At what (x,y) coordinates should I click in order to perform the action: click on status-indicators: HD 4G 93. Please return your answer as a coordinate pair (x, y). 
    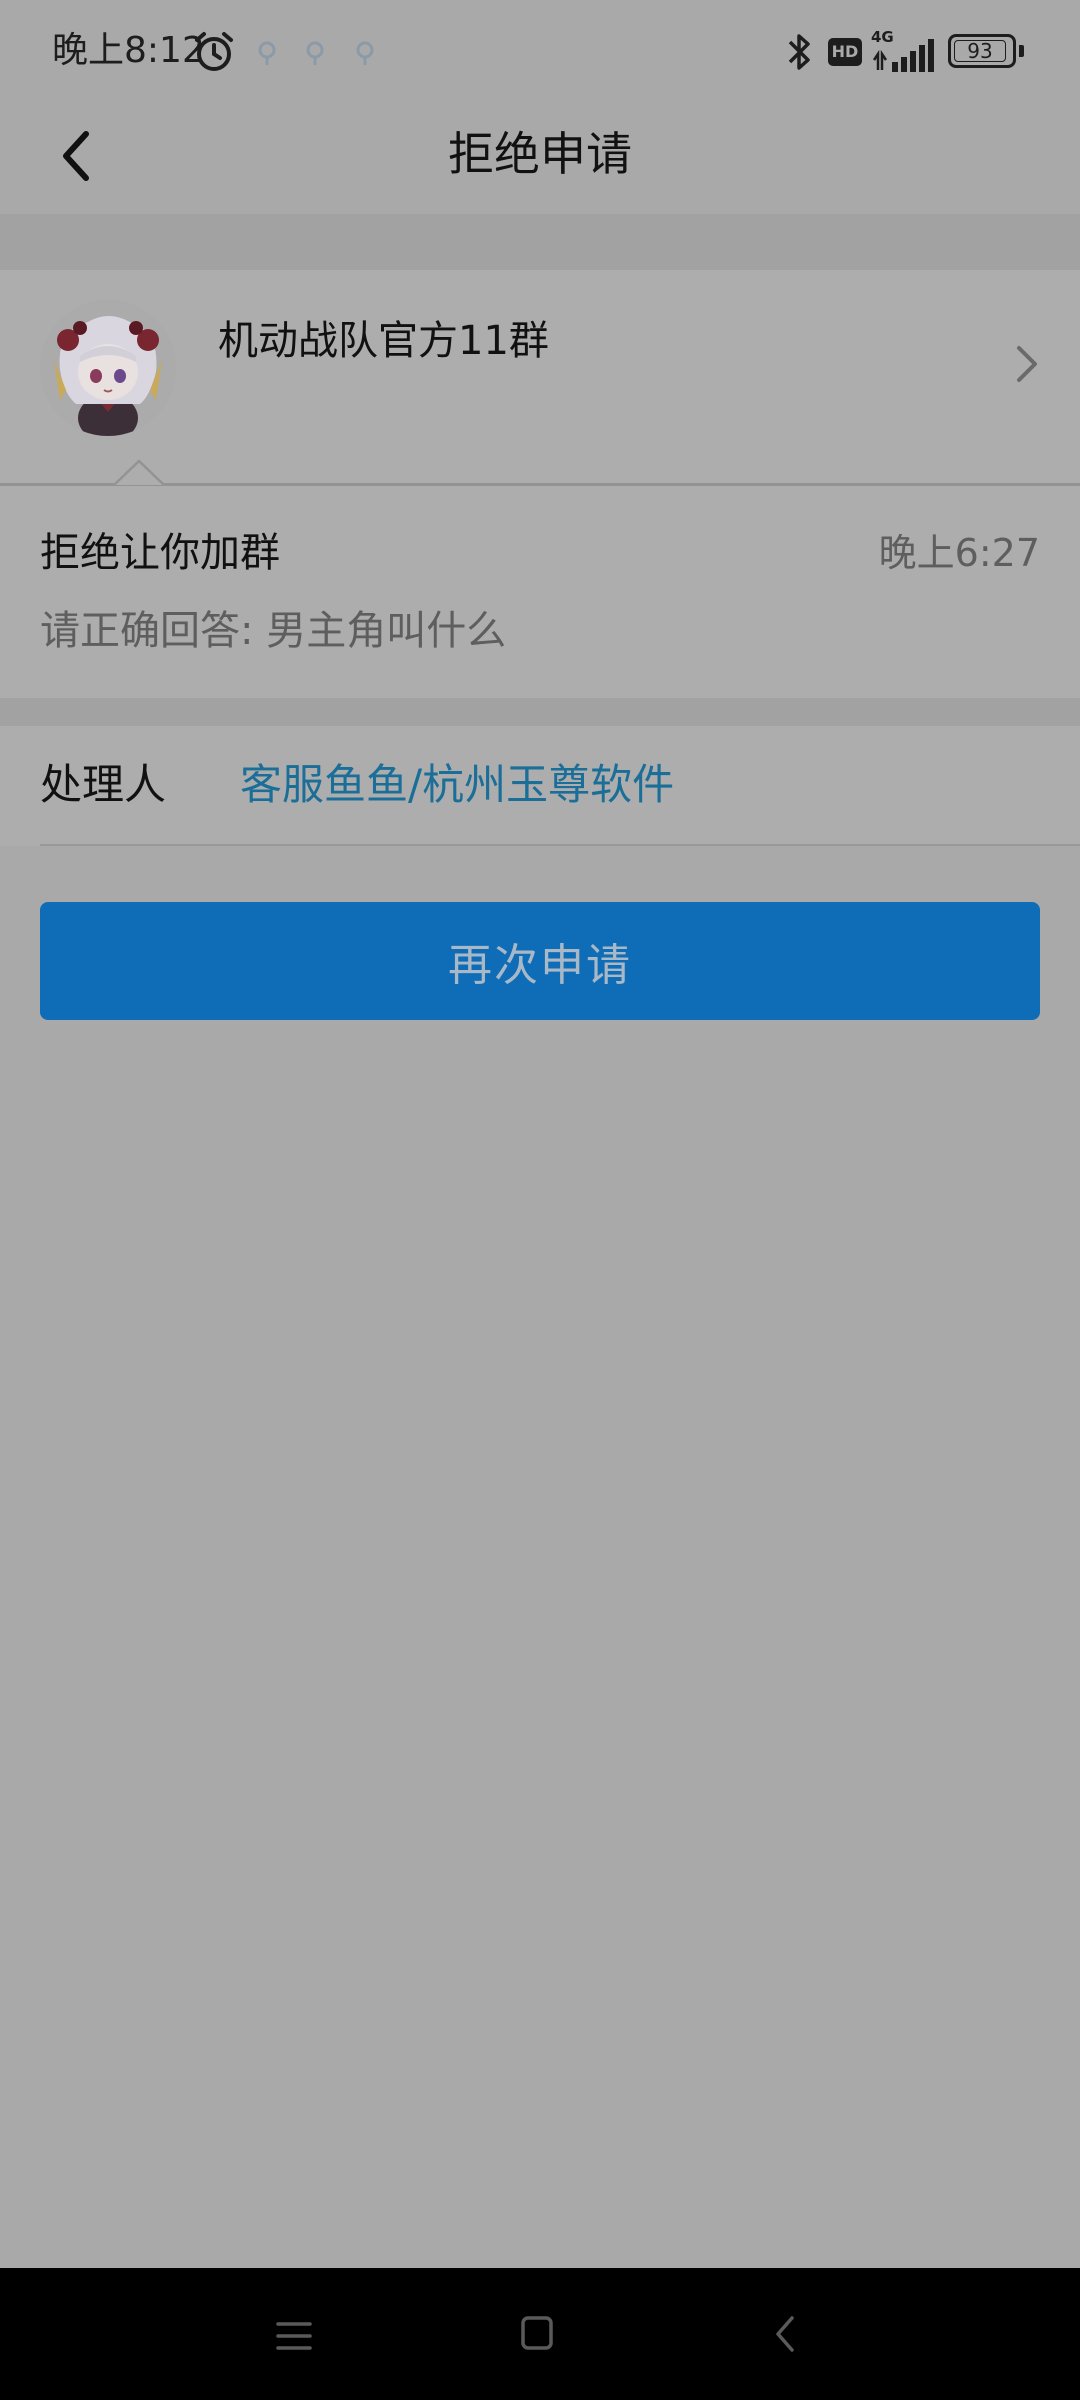
    Looking at the image, I should click on (910, 52).